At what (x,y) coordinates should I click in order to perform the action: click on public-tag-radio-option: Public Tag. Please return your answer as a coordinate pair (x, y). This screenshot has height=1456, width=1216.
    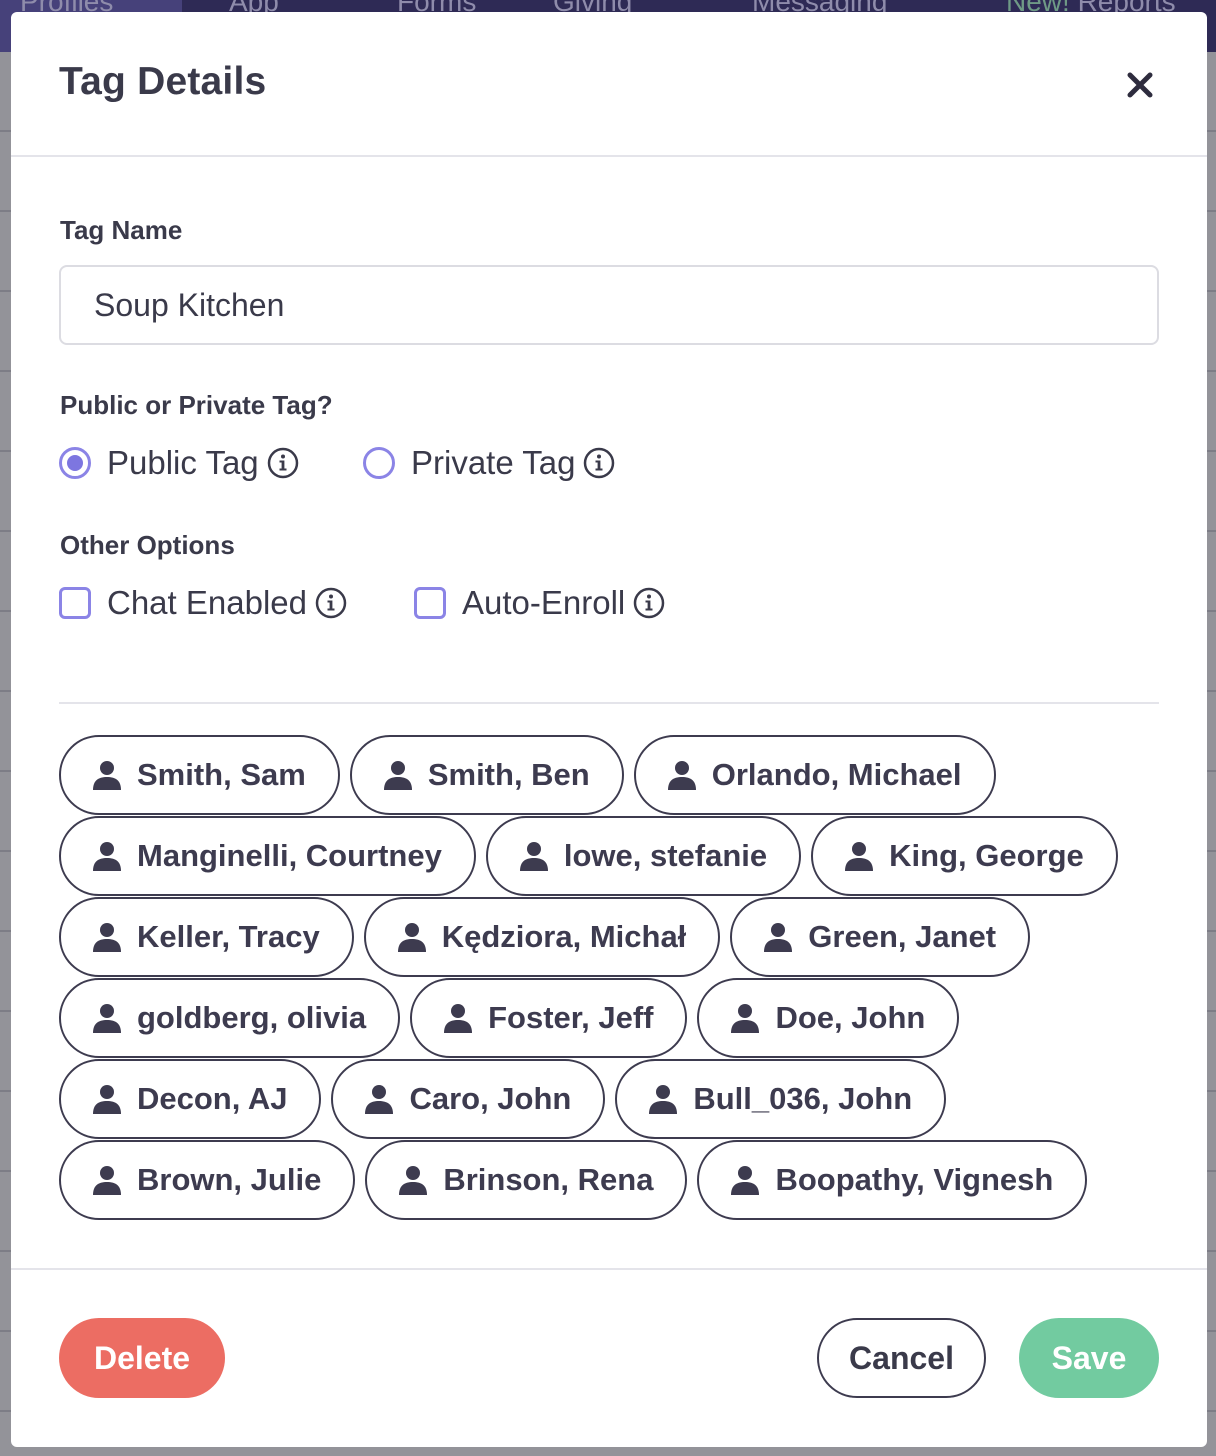
    Looking at the image, I should click on (179, 463).